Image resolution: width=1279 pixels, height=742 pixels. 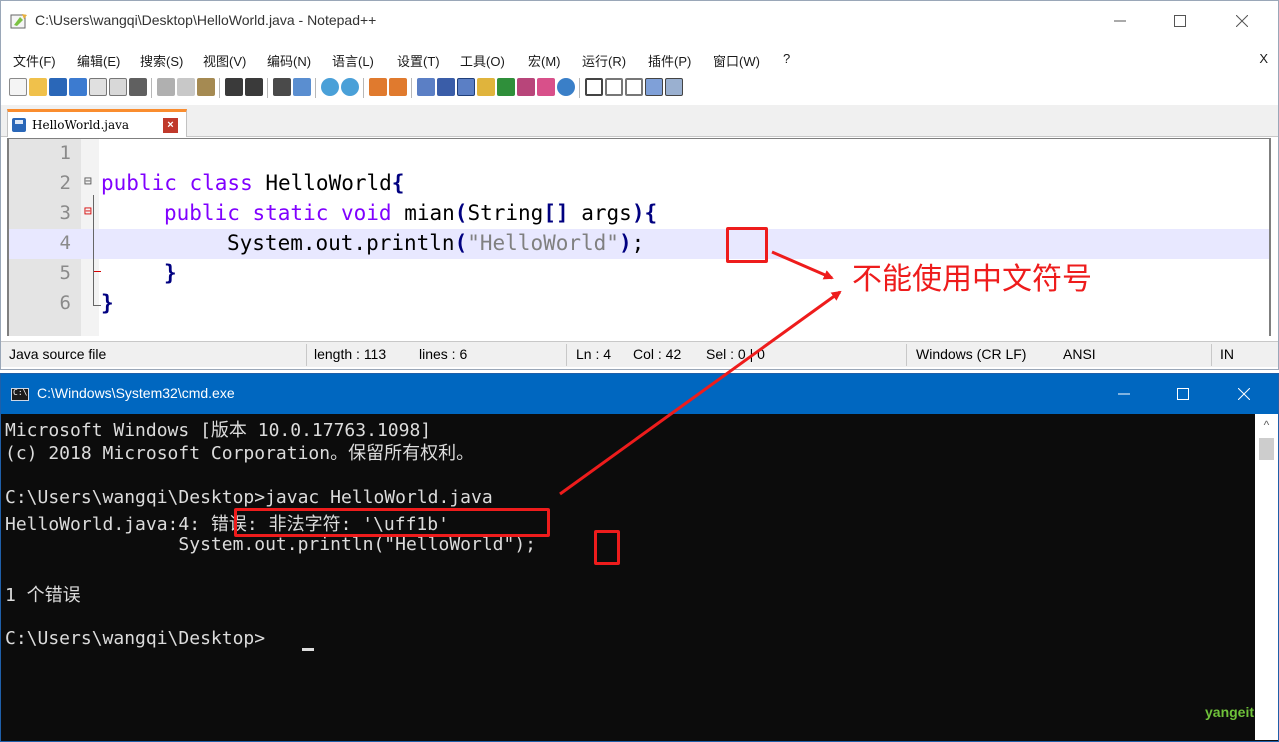 What do you see at coordinates (594, 354) in the screenshot?
I see `status-line: Ln : 4` at bounding box center [594, 354].